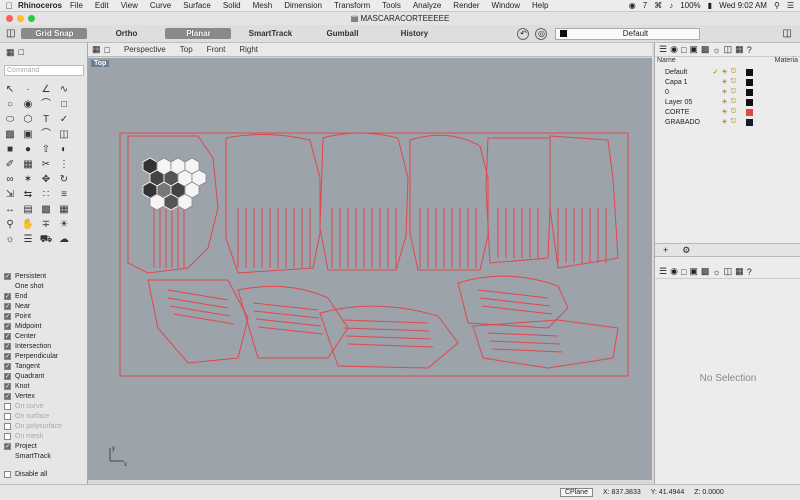 This screenshot has width=800, height=500. I want to click on menu-curve: Curve, so click(160, 5).